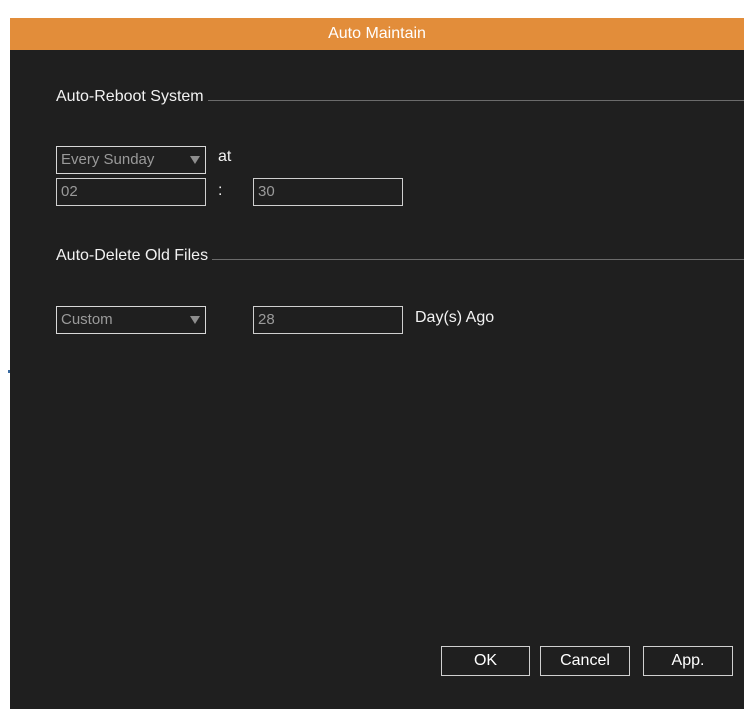 The width and height of the screenshot is (744, 709). What do you see at coordinates (377, 34) in the screenshot?
I see `window-title: Auto Maintain` at bounding box center [377, 34].